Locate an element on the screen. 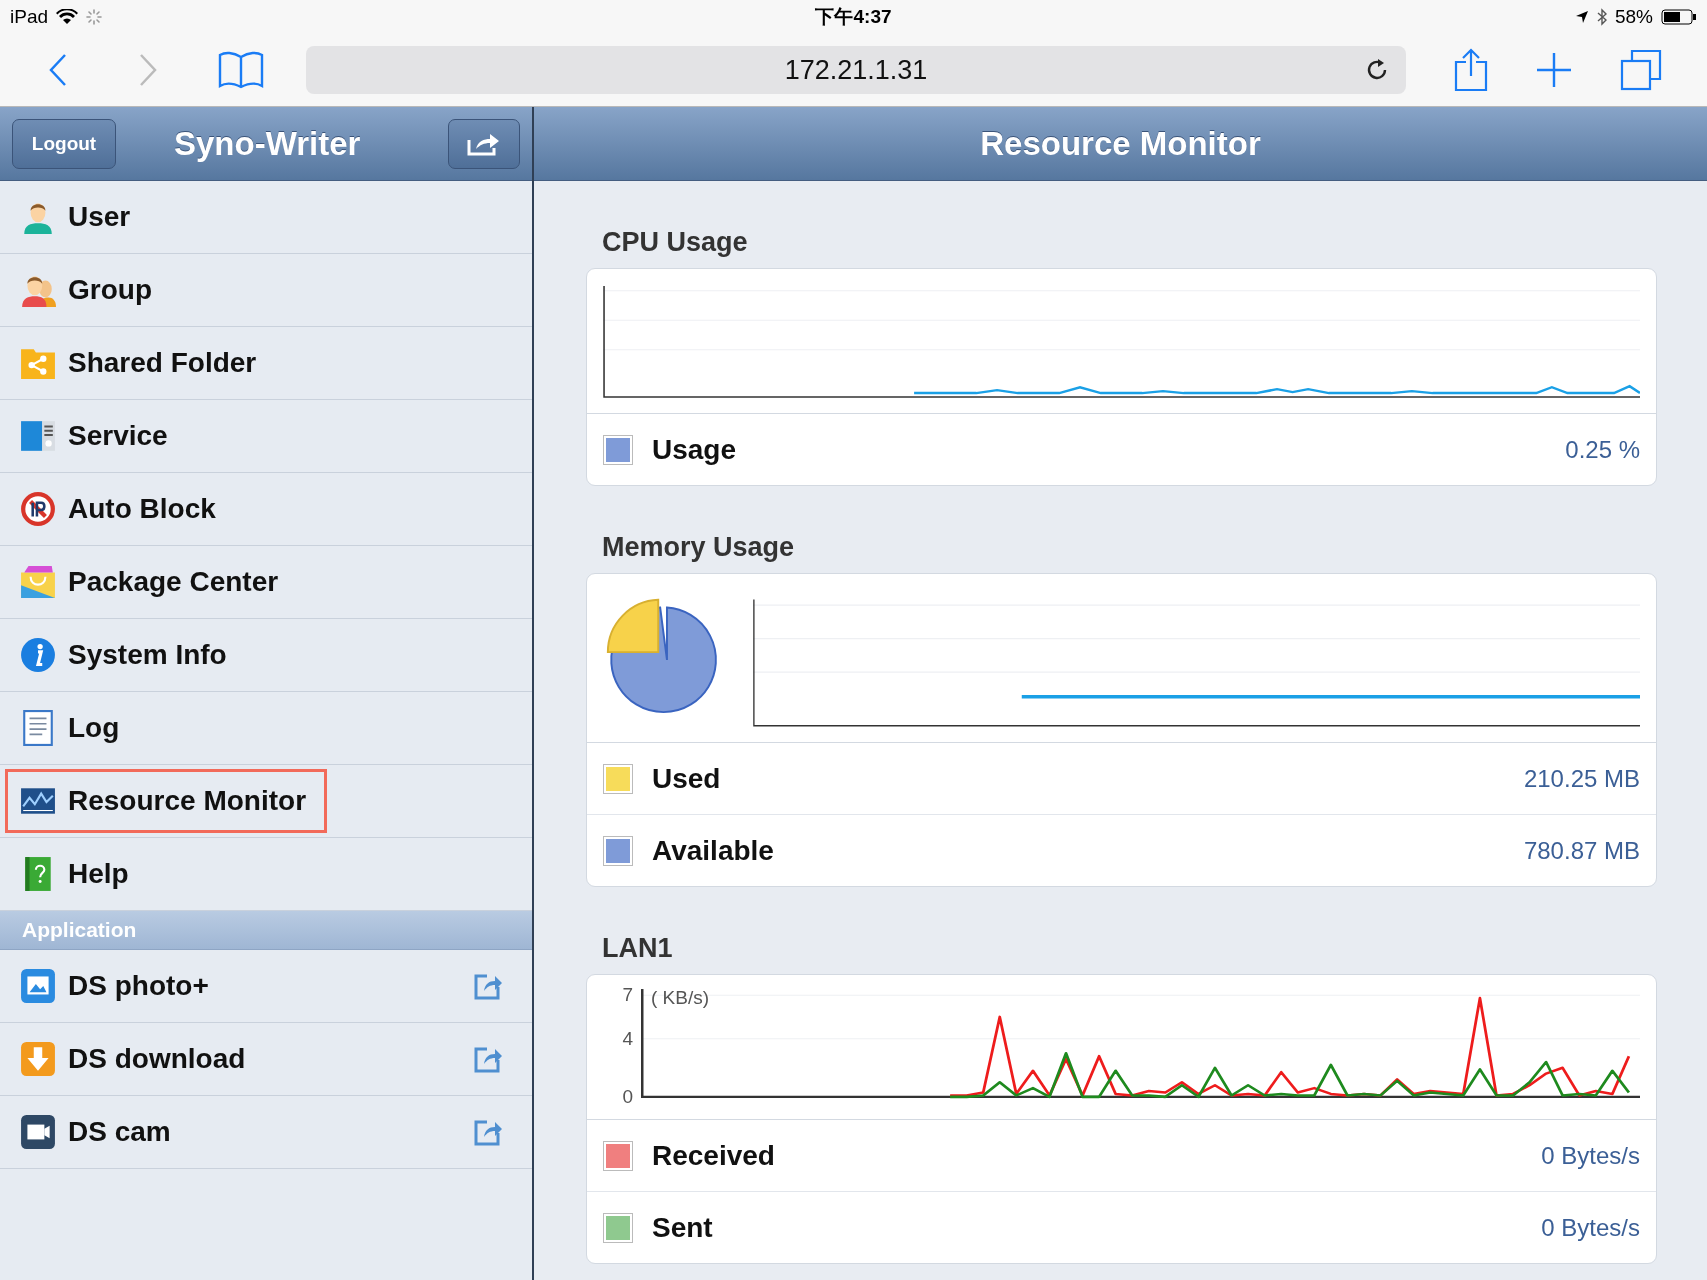 This screenshot has height=1280, width=1707. share-button is located at coordinates (484, 143).